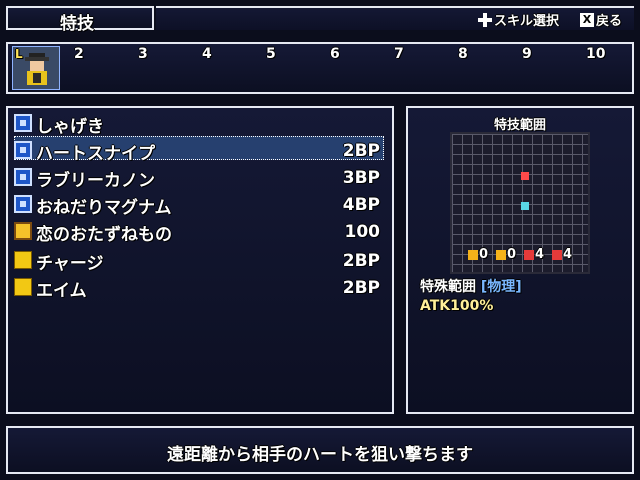 This screenshot has width=640, height=480. Describe the element at coordinates (361, 205) in the screenshot. I see `skill-cost: 4BP` at that location.